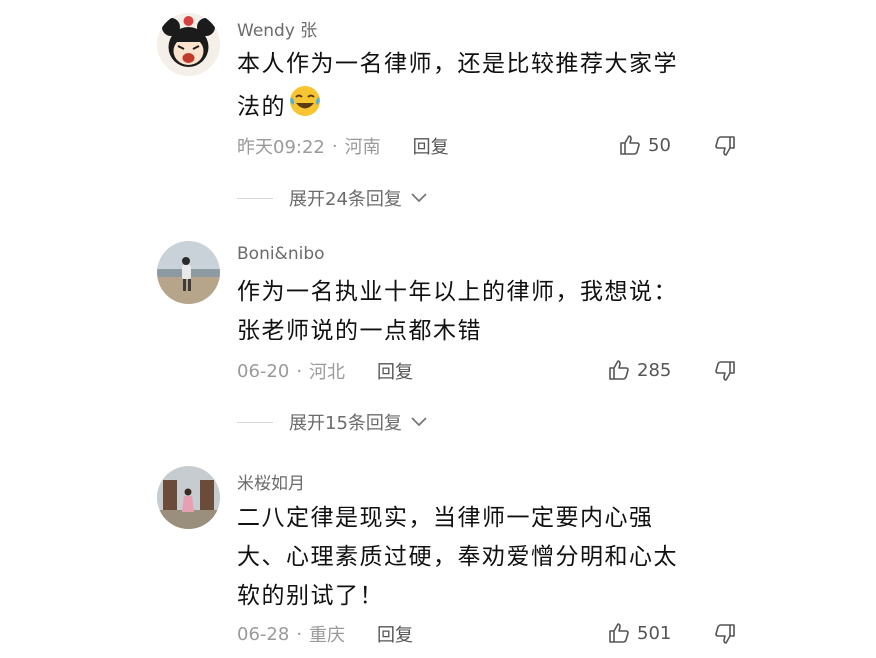 The width and height of the screenshot is (876, 658). Describe the element at coordinates (343, 146) in the screenshot. I see `comment-meta: 昨天09:22 · 河南 回复` at that location.